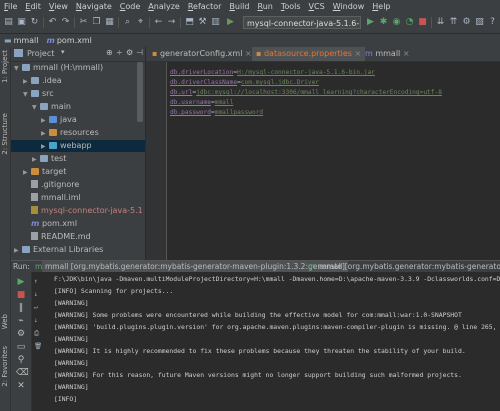 This screenshot has height=411, width=500. I want to click on pin-icon: ⚲, so click(21, 360).